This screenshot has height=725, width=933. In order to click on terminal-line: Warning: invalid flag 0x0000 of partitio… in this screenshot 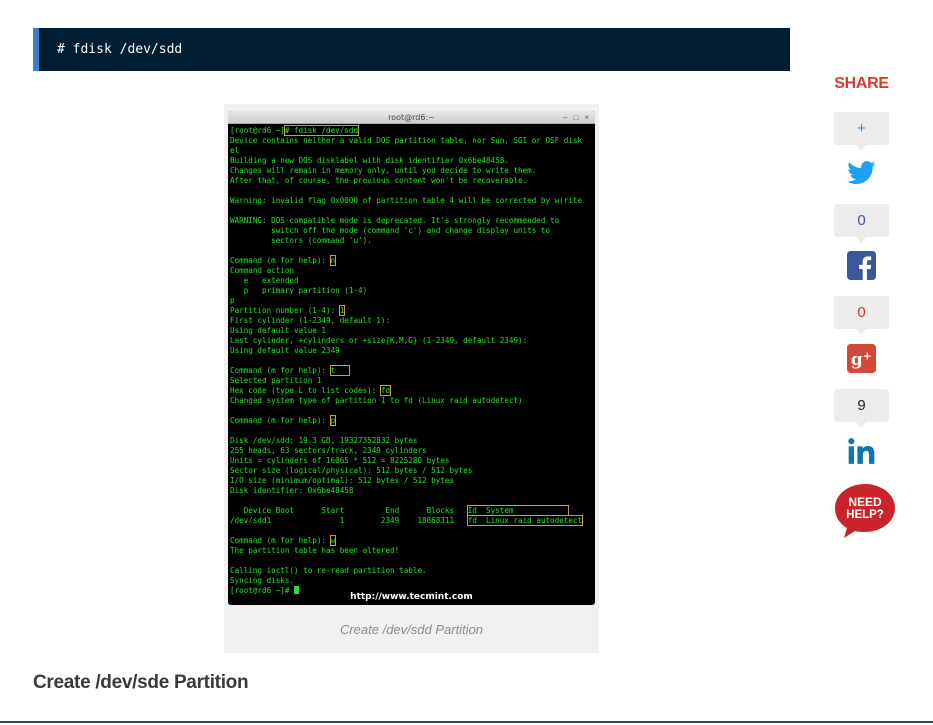, I will do `click(411, 201)`.